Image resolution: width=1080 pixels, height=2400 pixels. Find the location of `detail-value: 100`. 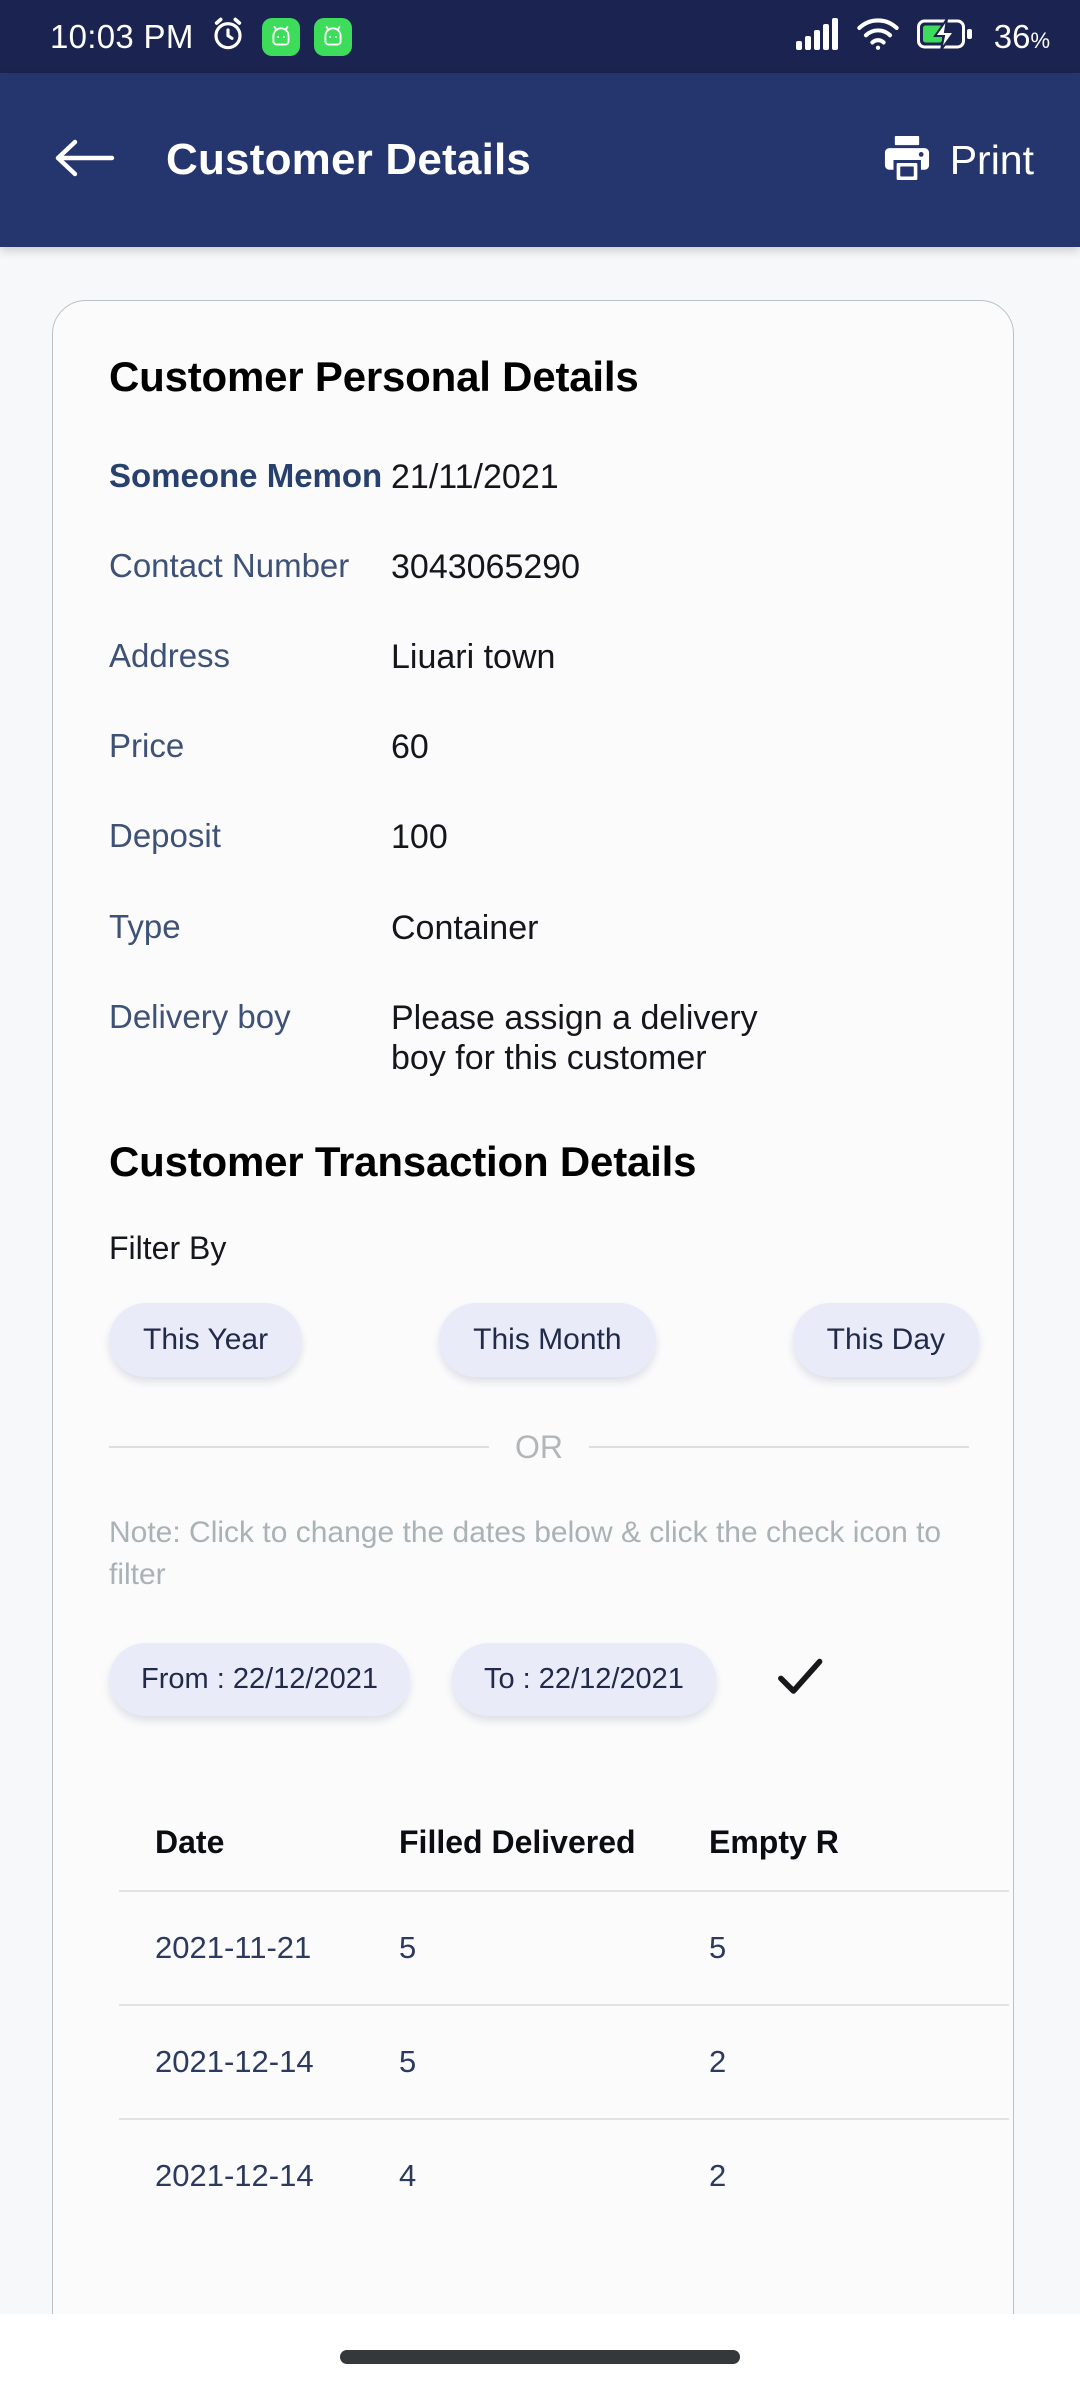

detail-value: 100 is located at coordinates (419, 837).